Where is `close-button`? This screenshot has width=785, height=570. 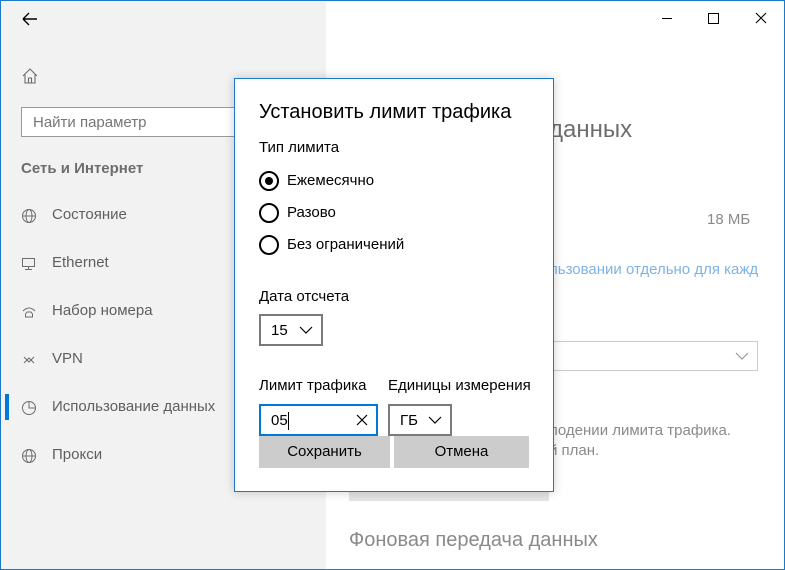 close-button is located at coordinates (761, 18).